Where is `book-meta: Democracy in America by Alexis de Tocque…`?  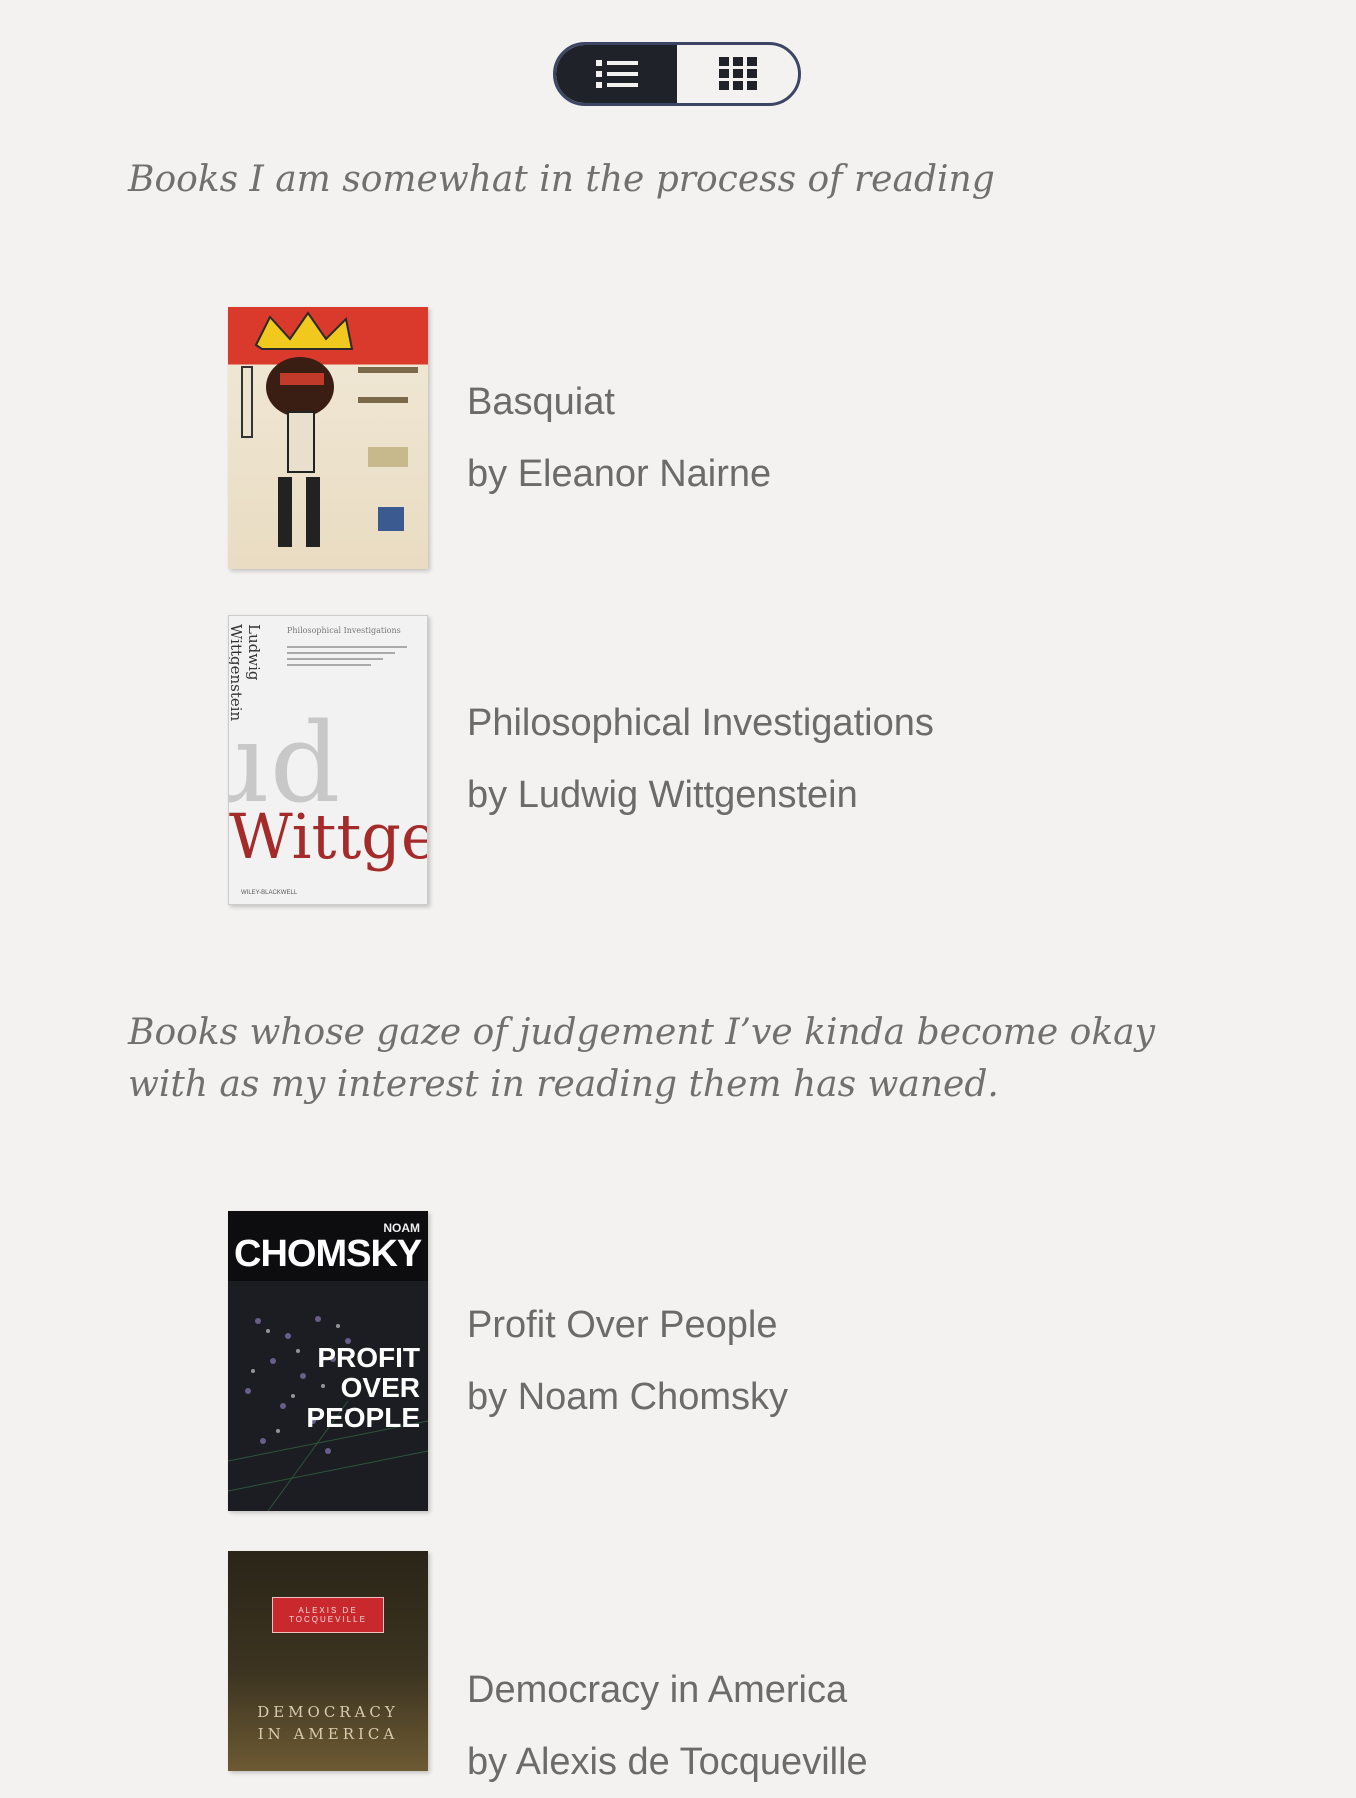 book-meta: Democracy in America by Alexis de Tocque… is located at coordinates (667, 1726).